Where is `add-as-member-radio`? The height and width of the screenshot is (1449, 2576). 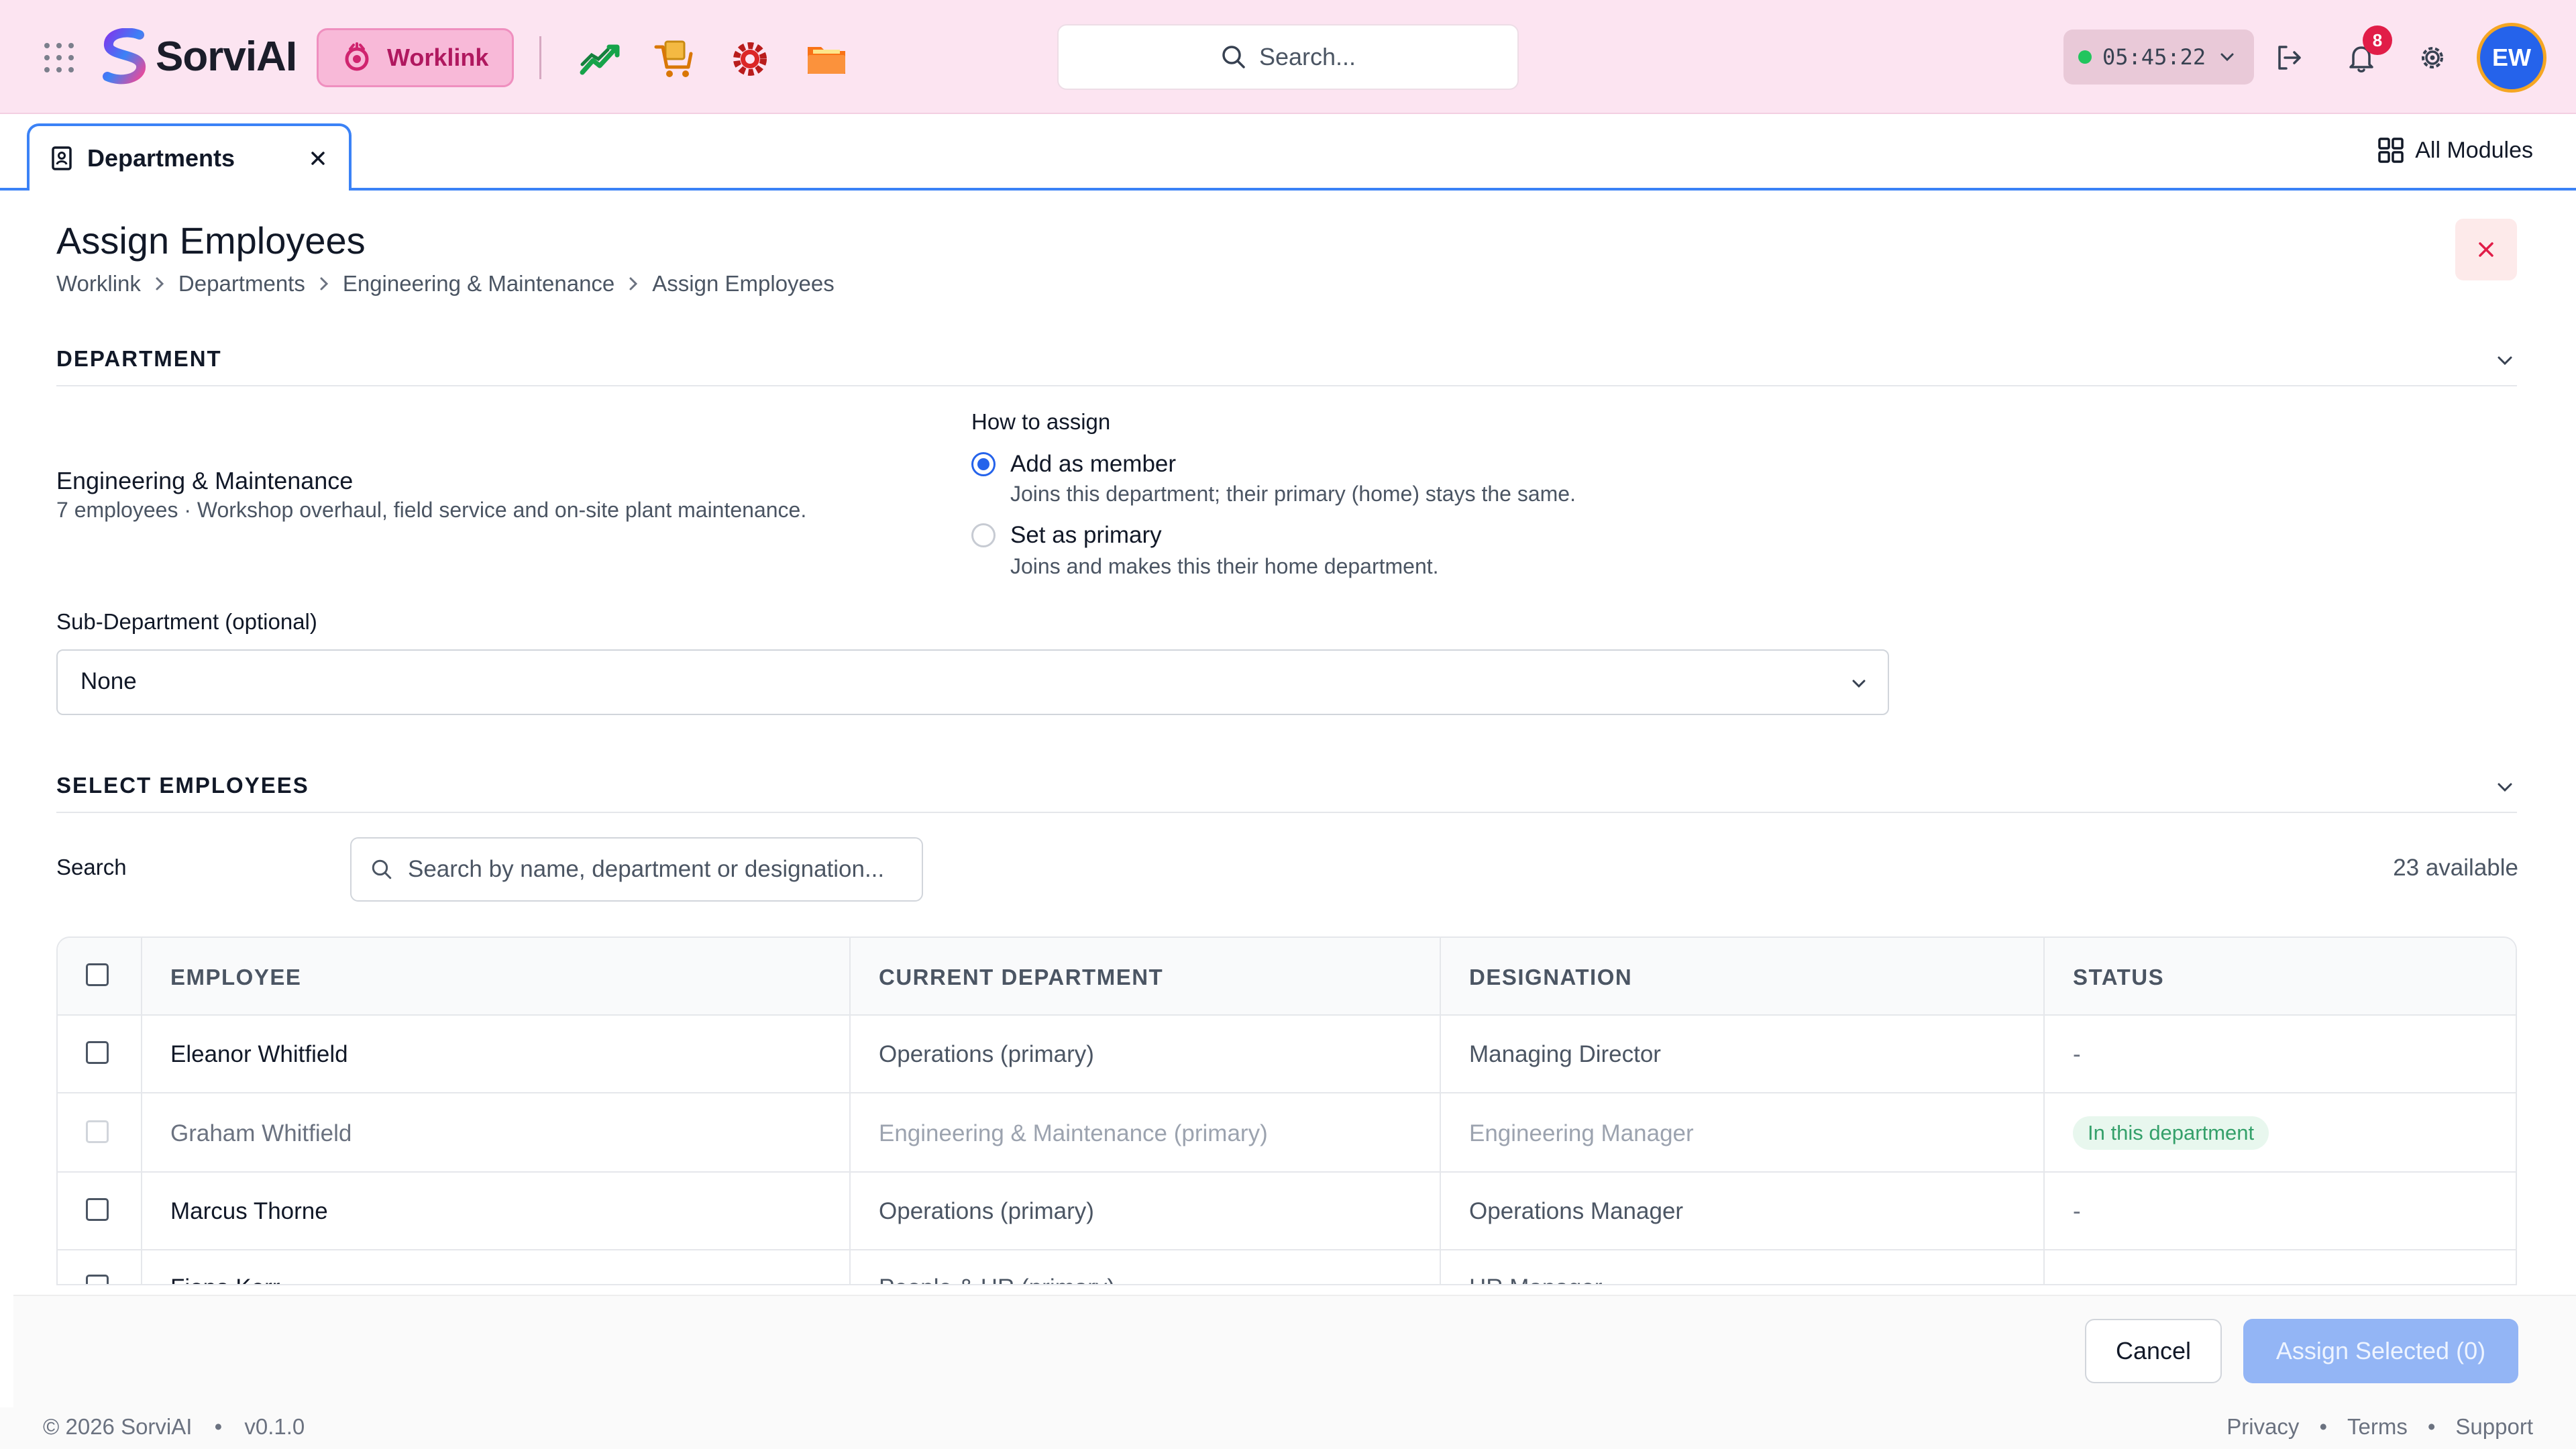 add-as-member-radio is located at coordinates (983, 464).